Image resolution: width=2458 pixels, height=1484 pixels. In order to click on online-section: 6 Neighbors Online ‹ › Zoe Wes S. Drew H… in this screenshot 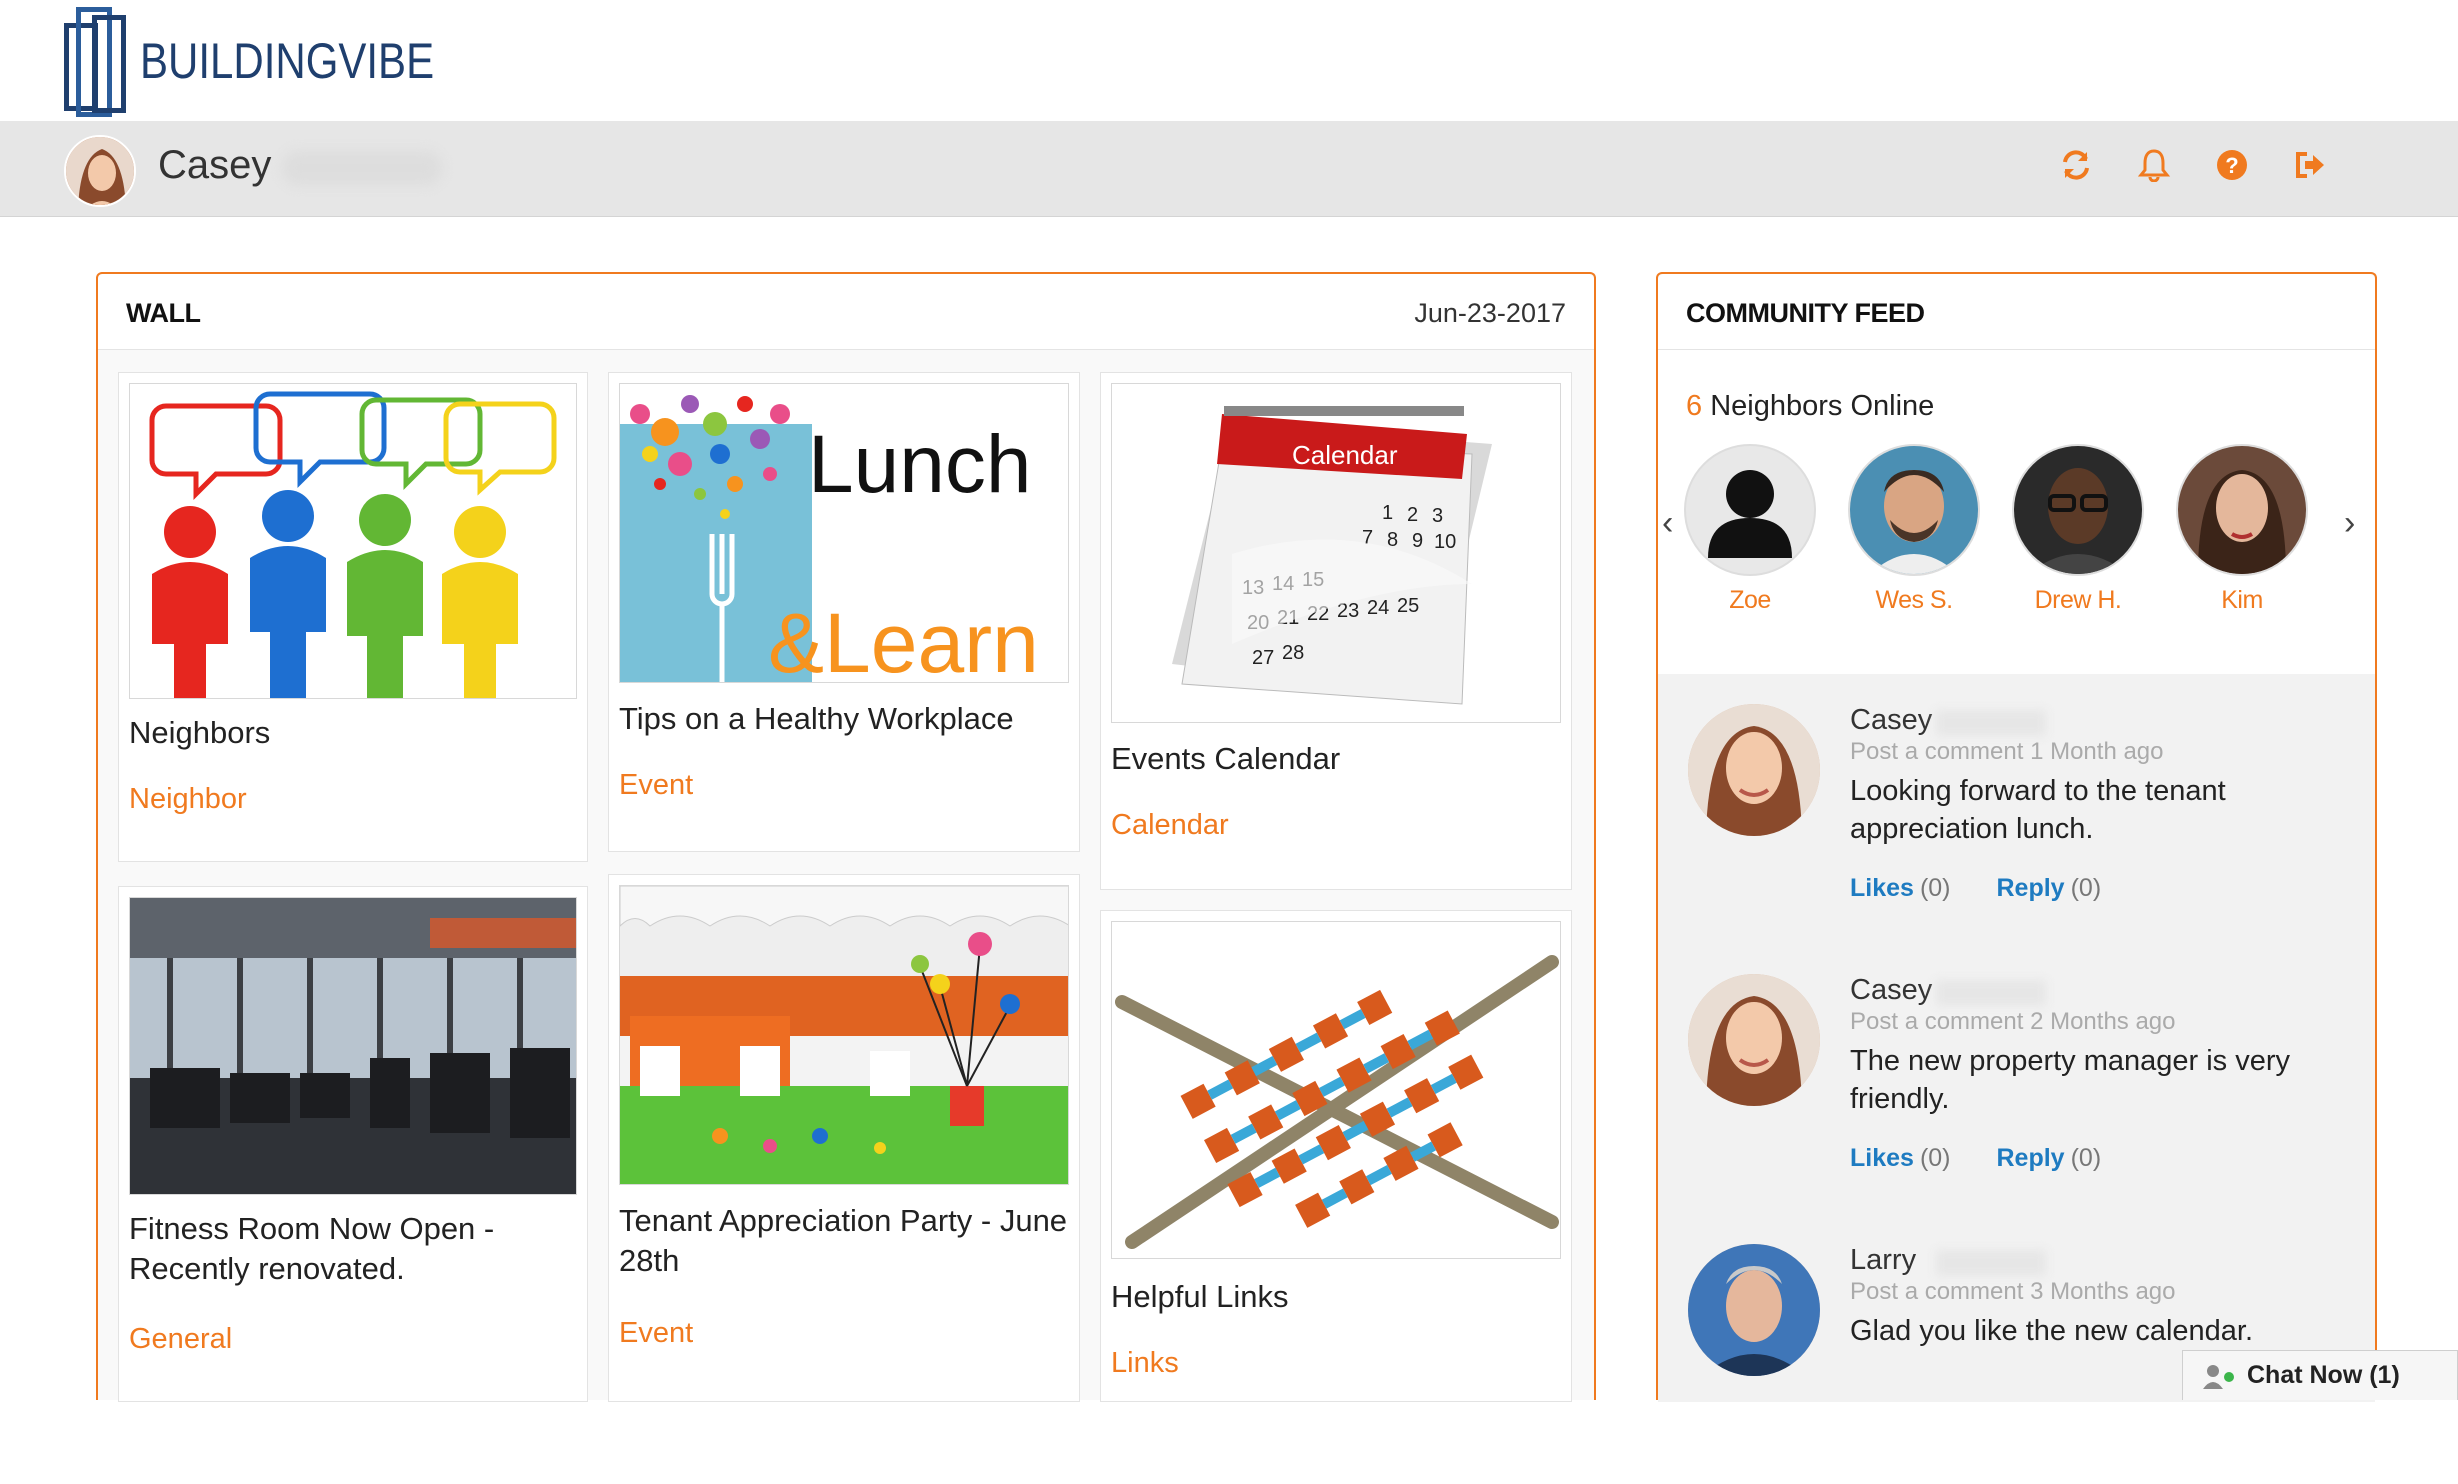, I will do `click(2016, 512)`.